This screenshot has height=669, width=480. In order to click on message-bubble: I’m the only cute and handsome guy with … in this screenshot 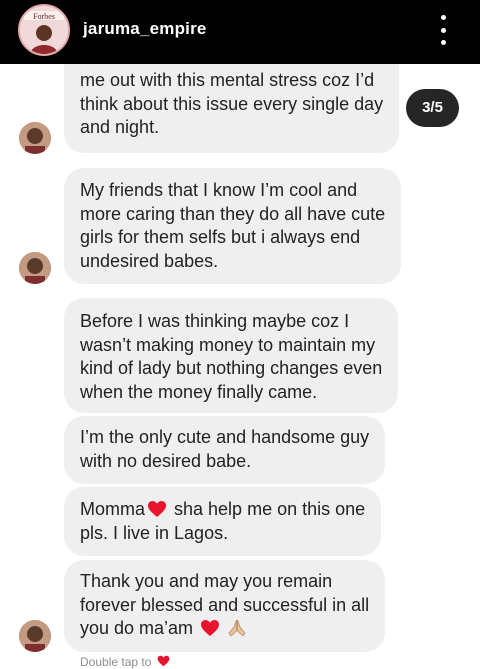, I will do `click(225, 450)`.